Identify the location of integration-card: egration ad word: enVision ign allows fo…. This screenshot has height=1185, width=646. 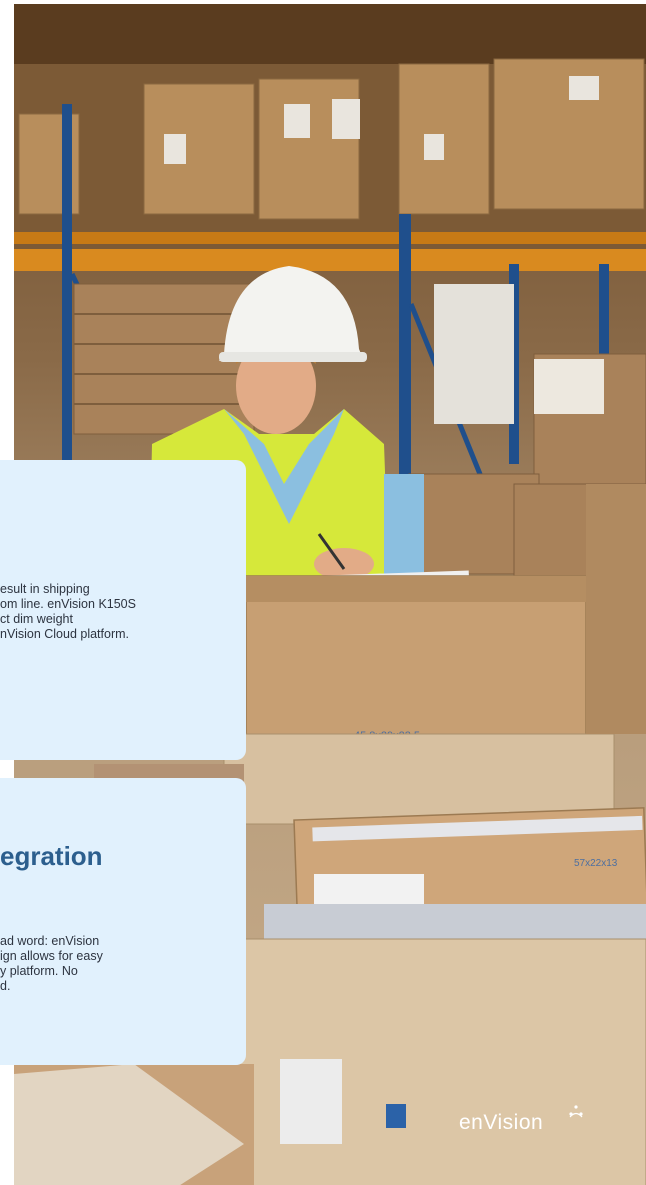
(123, 921).